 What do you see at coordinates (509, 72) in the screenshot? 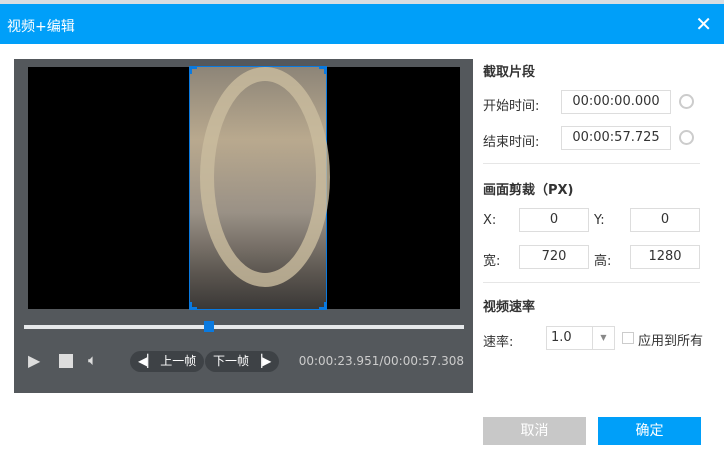
I see `clip-heading: 截取片段` at bounding box center [509, 72].